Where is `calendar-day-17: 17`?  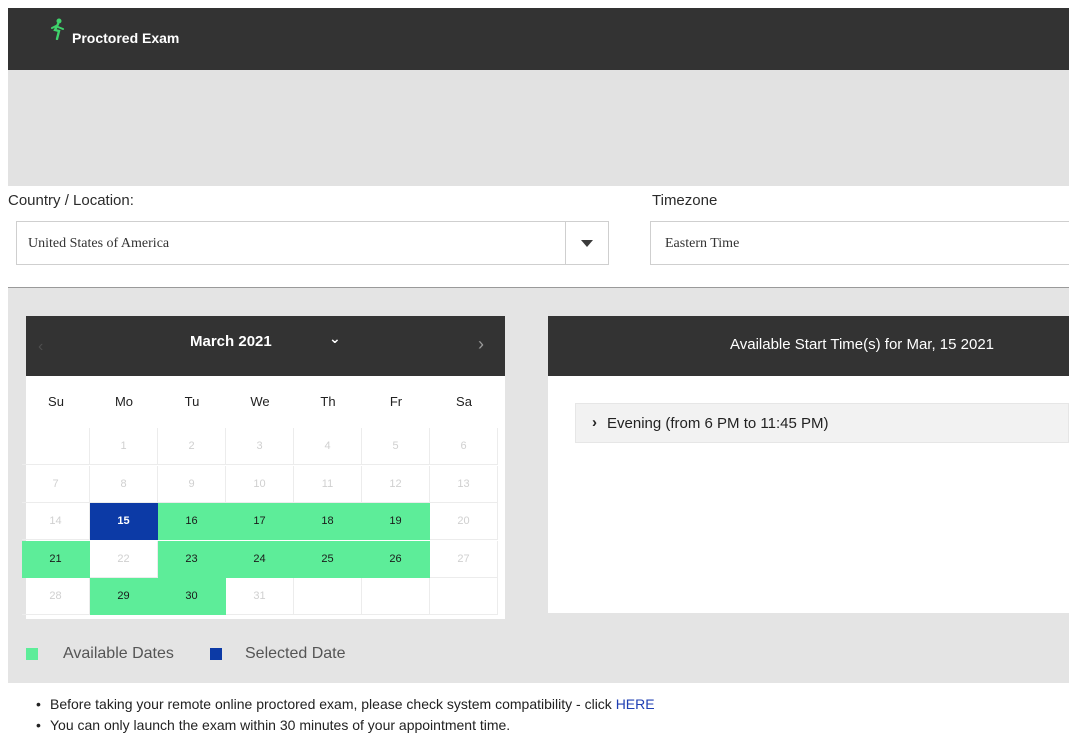
calendar-day-17: 17 is located at coordinates (260, 521).